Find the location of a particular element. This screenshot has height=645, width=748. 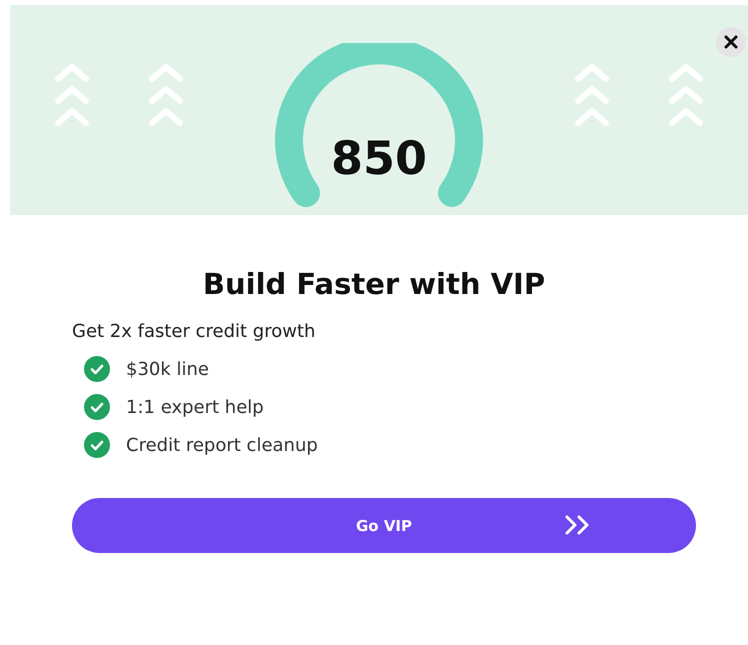

close-button is located at coordinates (731, 42).